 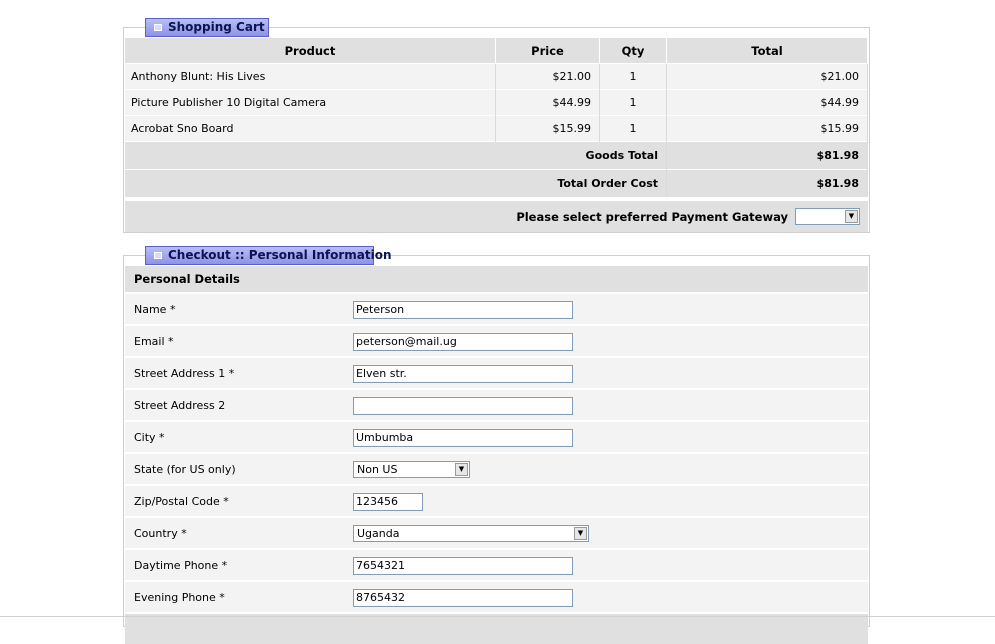 I want to click on street-address-1-field: Elven str., so click(x=463, y=374).